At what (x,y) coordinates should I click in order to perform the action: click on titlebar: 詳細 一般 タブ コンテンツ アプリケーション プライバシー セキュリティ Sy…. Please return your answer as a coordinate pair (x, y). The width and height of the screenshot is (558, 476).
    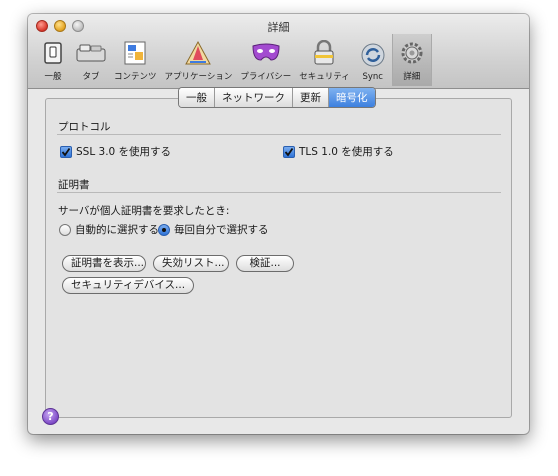
    Looking at the image, I should click on (278, 51).